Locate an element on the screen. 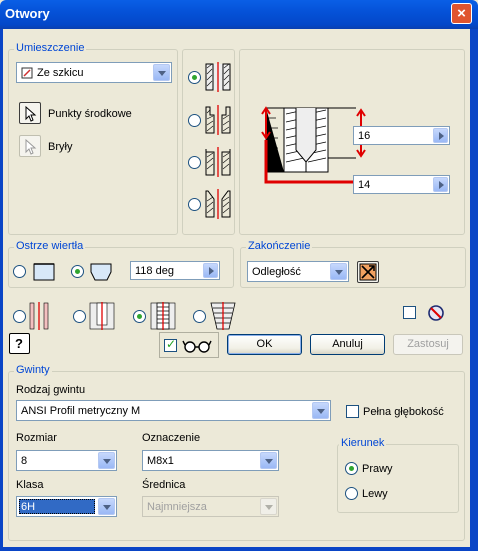 The height and width of the screenshot is (551, 478). placement-group-label: Umieszczenie is located at coordinates (50, 48).